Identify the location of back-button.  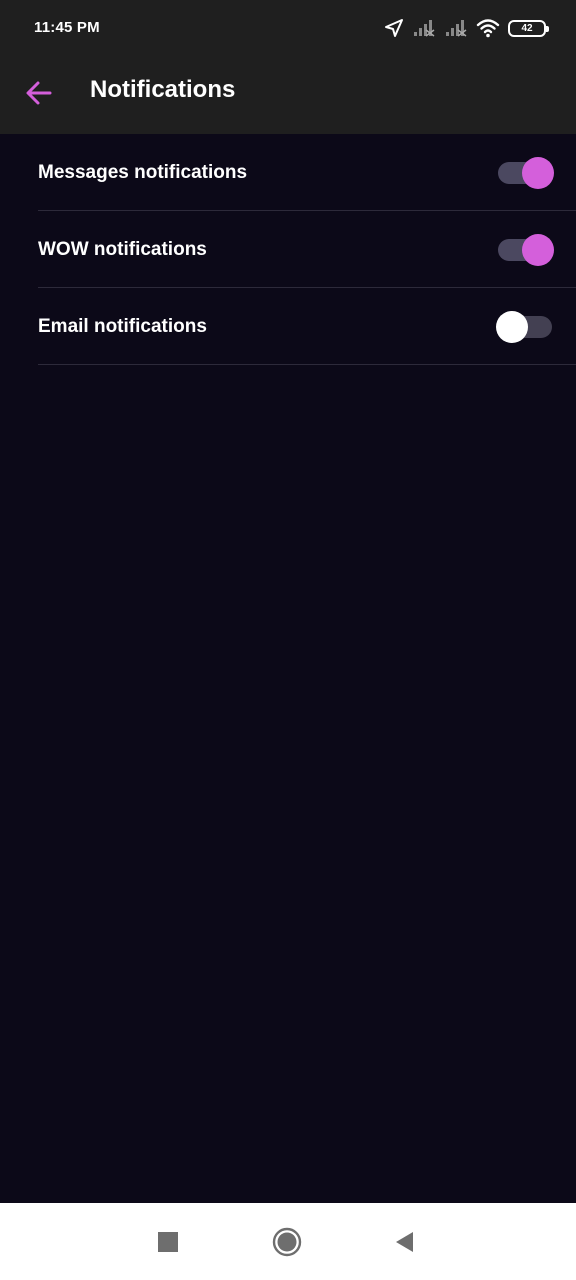
(39, 93).